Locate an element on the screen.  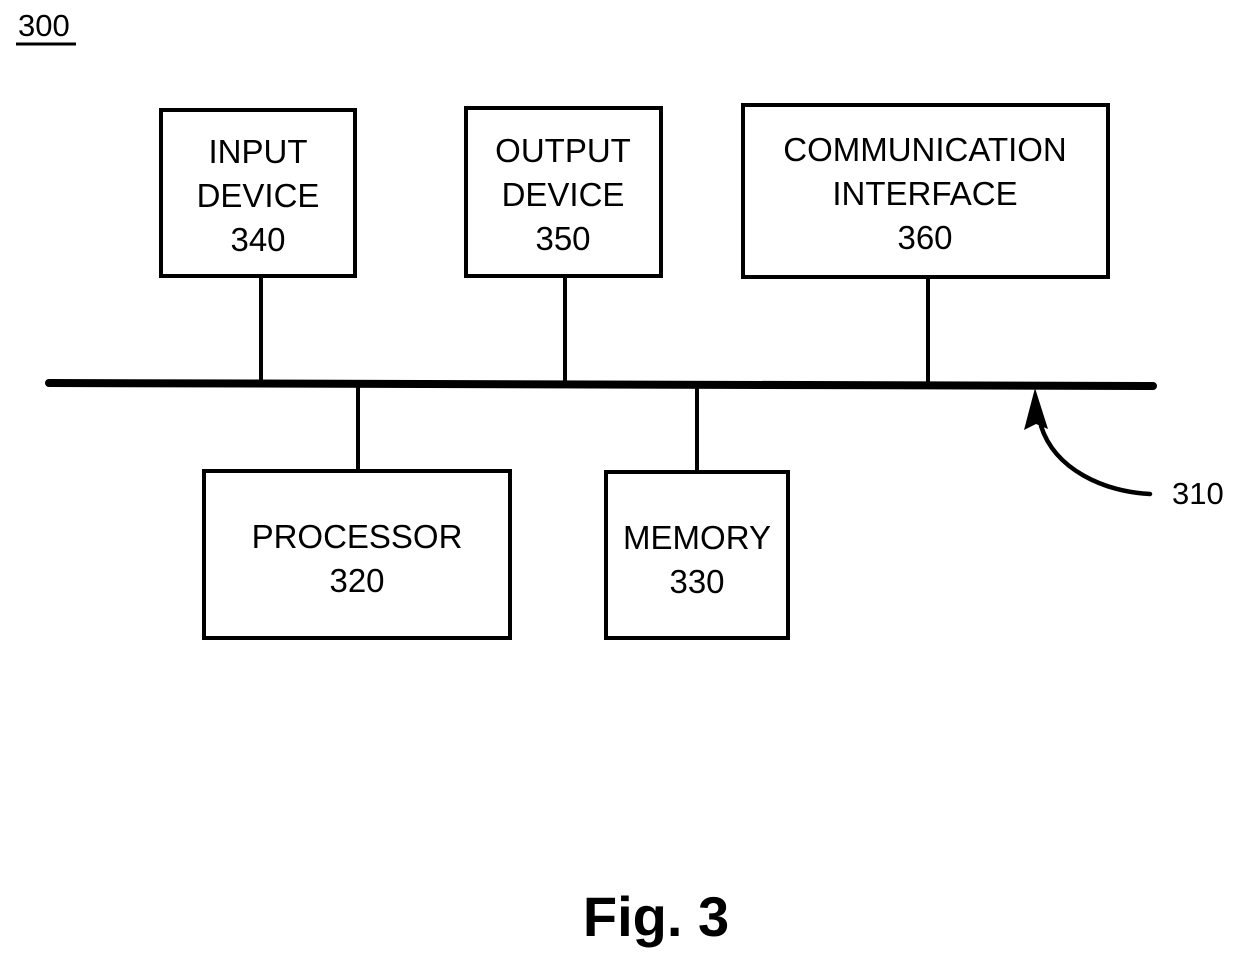
block-input-device-label-line2: DEVICE is located at coordinates (258, 195).